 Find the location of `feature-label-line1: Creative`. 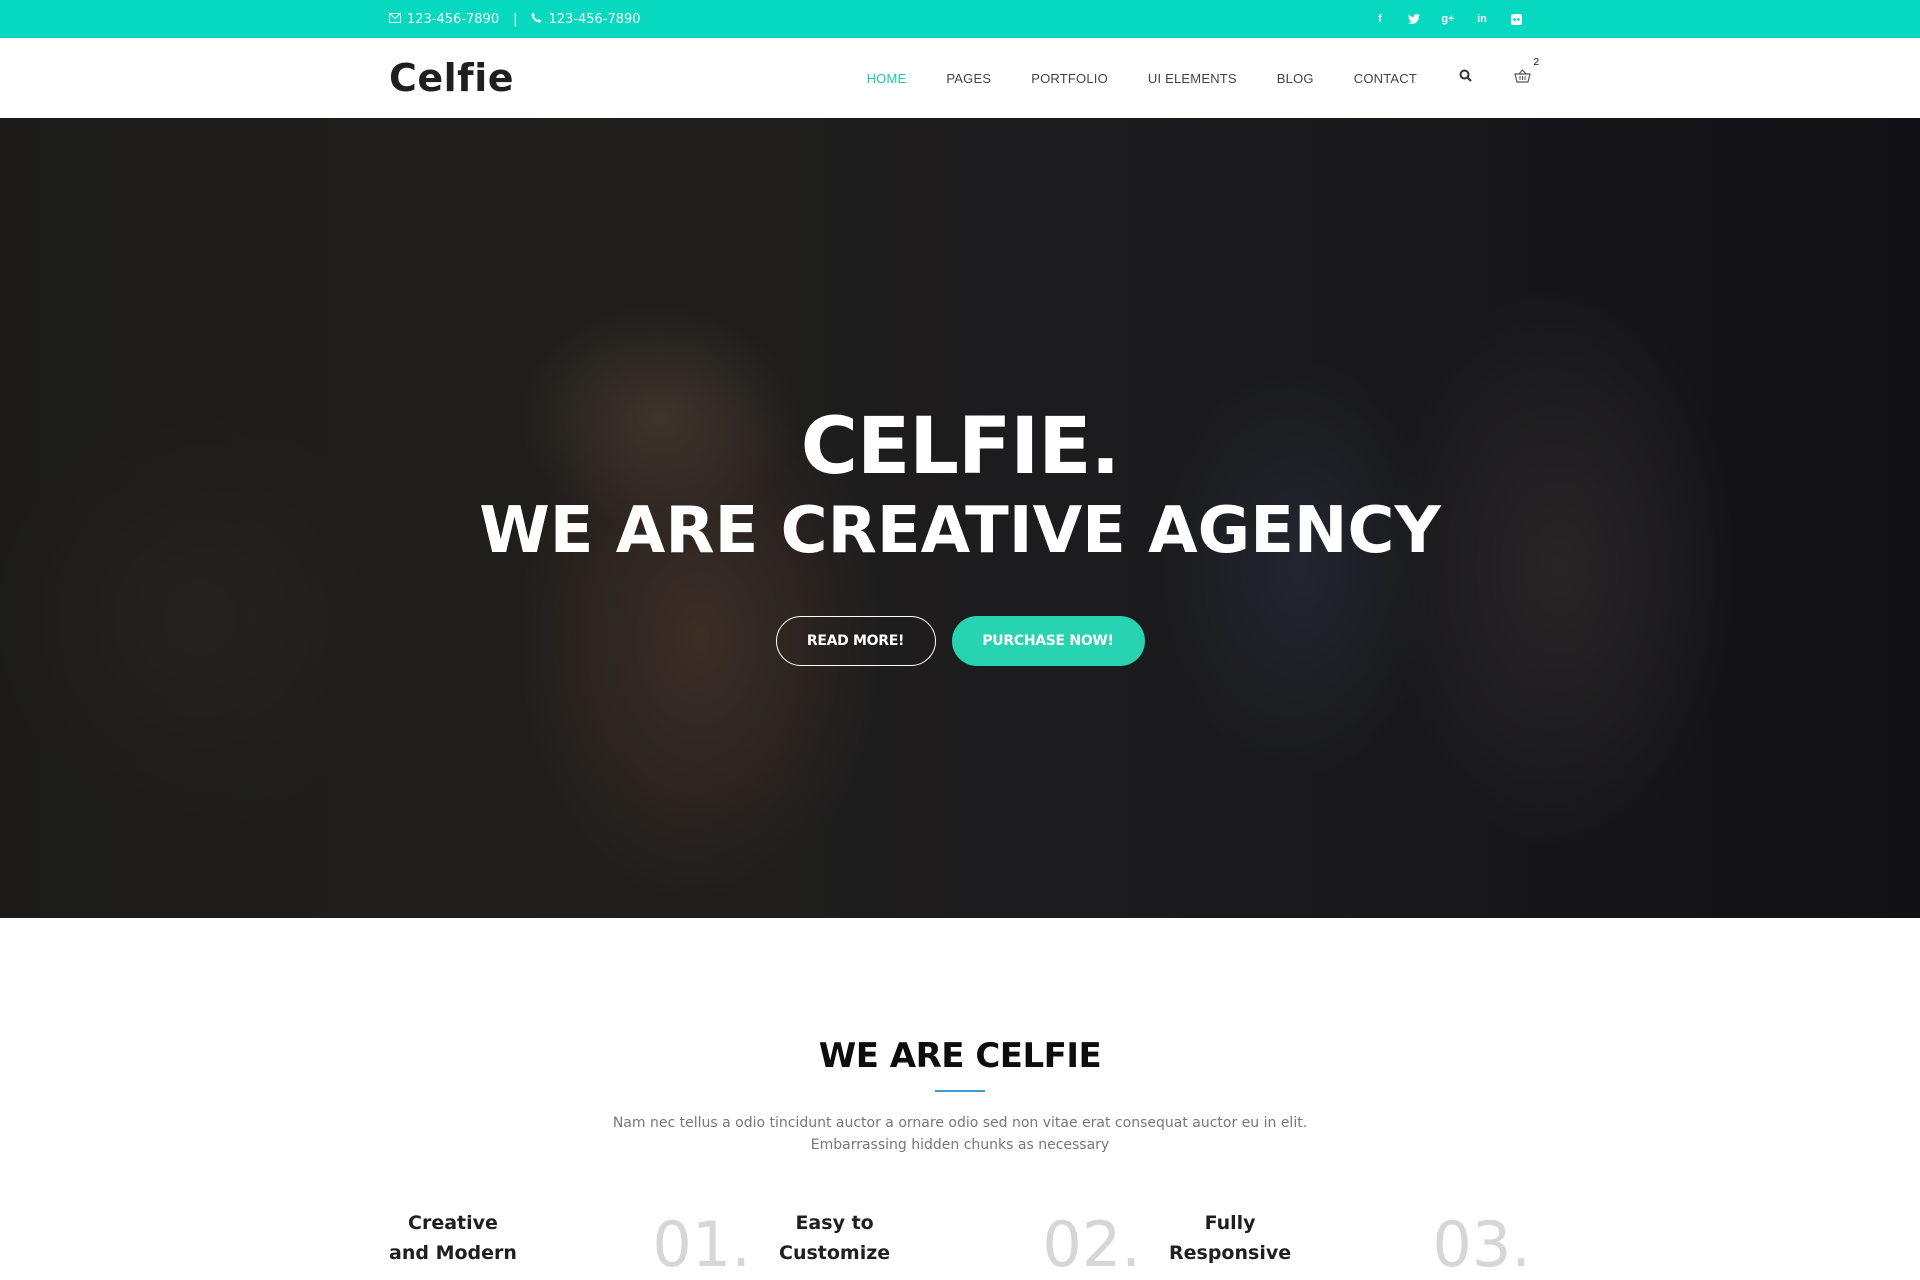

feature-label-line1: Creative is located at coordinates (453, 1223).